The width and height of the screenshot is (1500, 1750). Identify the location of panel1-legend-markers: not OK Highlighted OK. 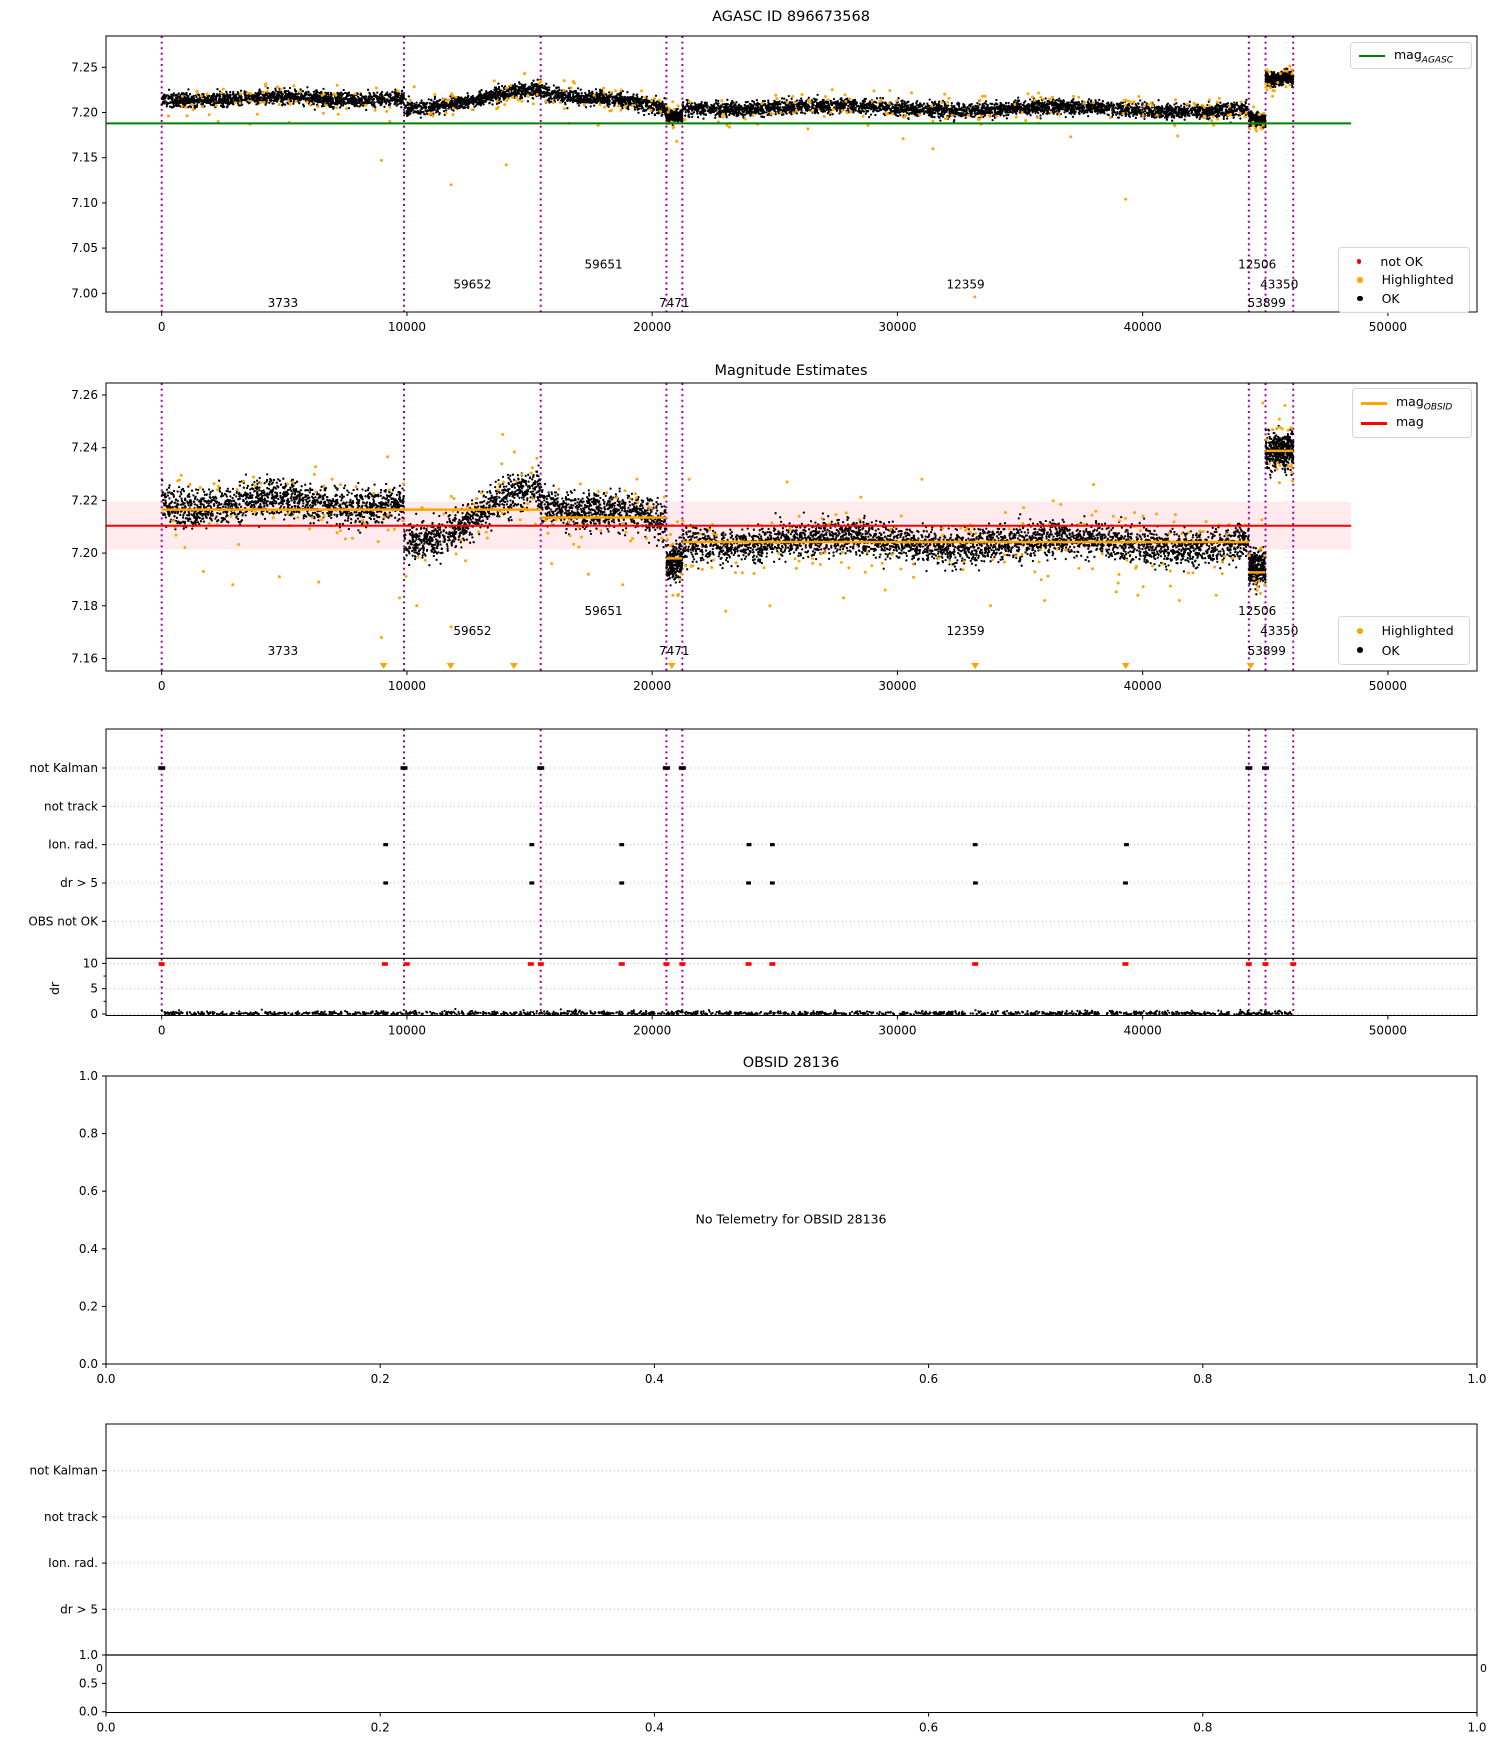
(1404, 280).